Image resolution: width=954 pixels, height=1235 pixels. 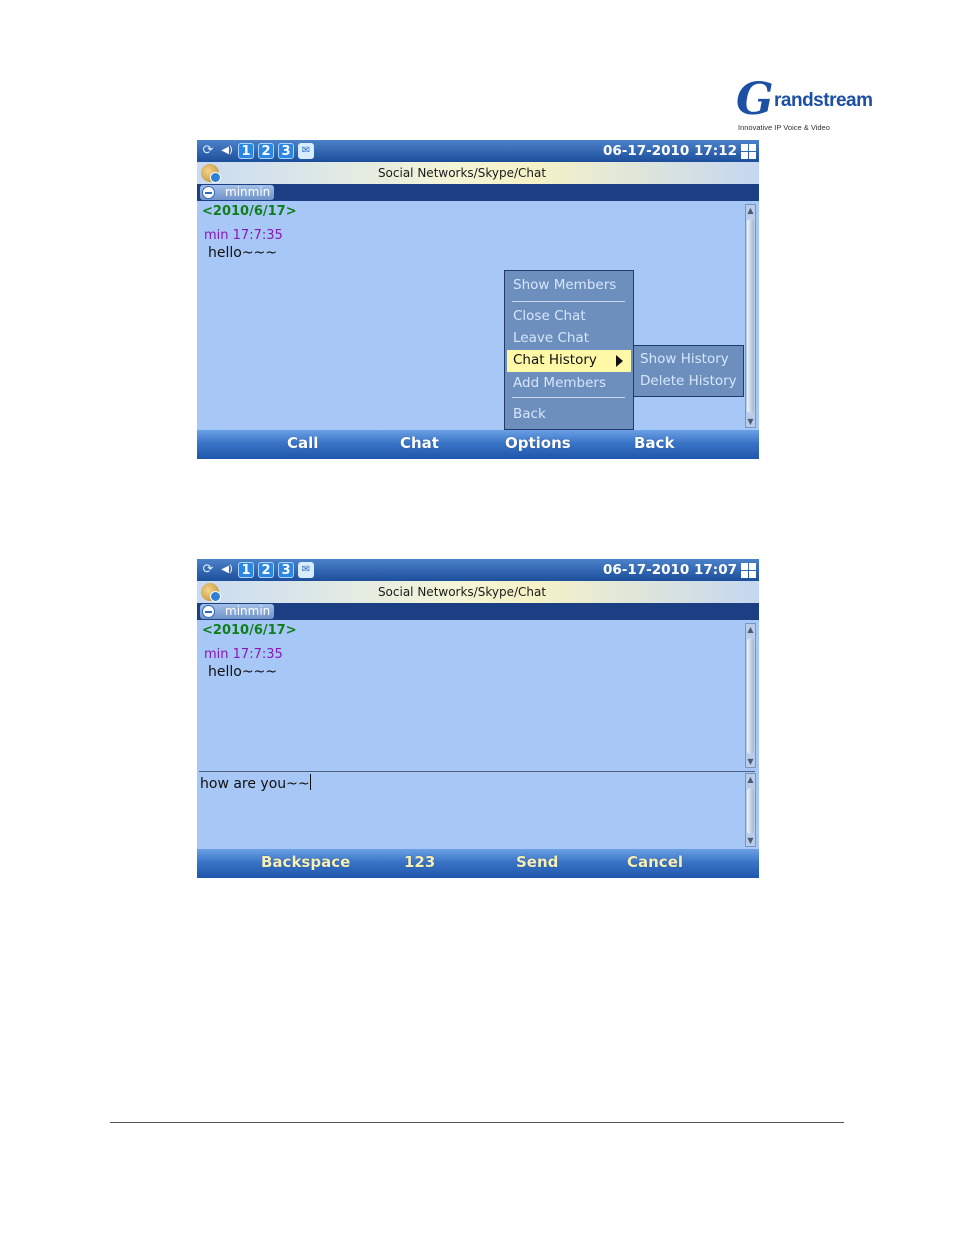 I want to click on softkey-send: Send, so click(x=537, y=862).